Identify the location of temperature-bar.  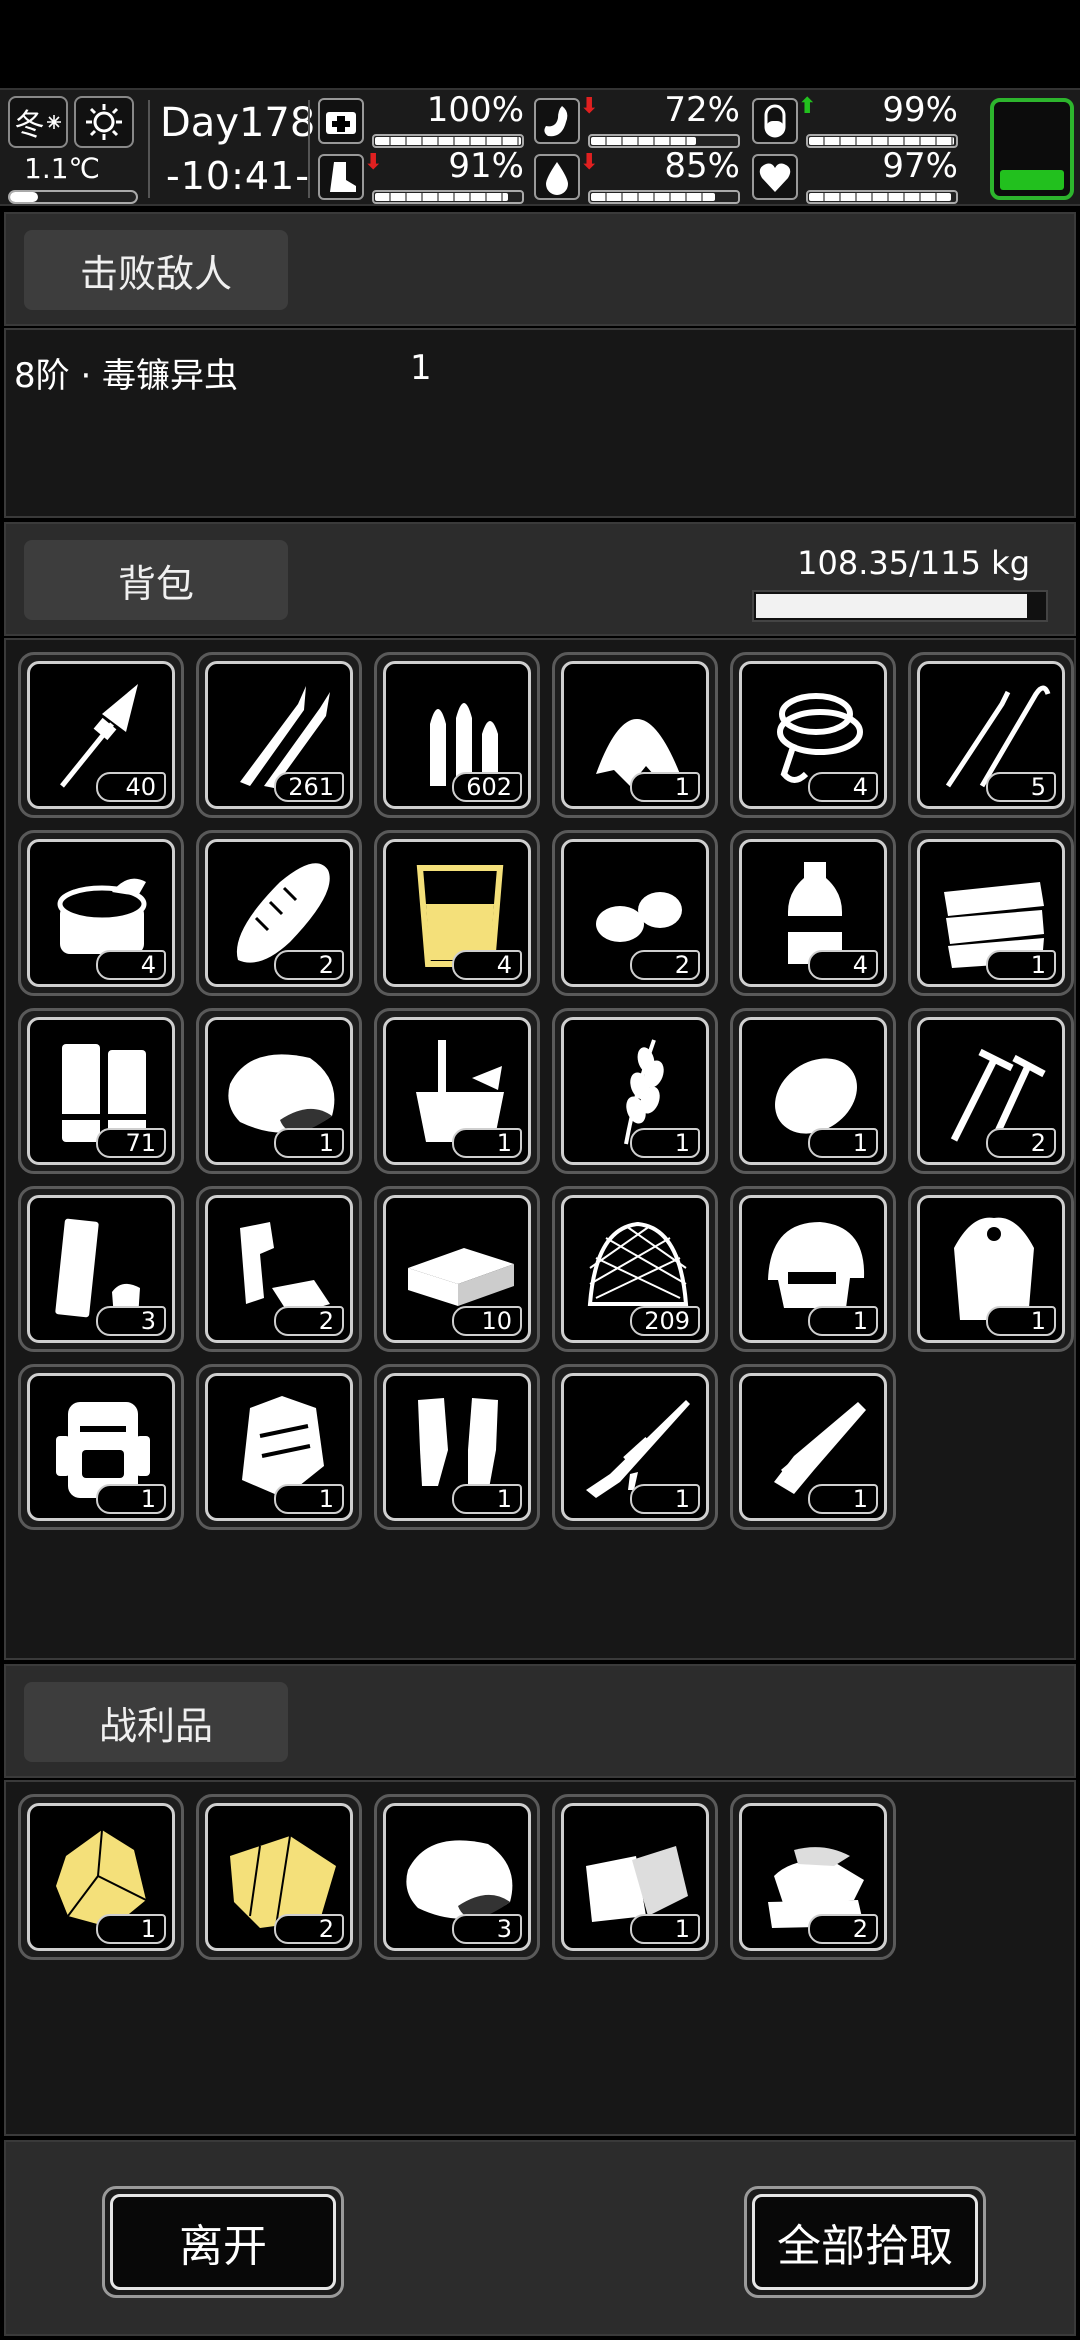
(73, 197).